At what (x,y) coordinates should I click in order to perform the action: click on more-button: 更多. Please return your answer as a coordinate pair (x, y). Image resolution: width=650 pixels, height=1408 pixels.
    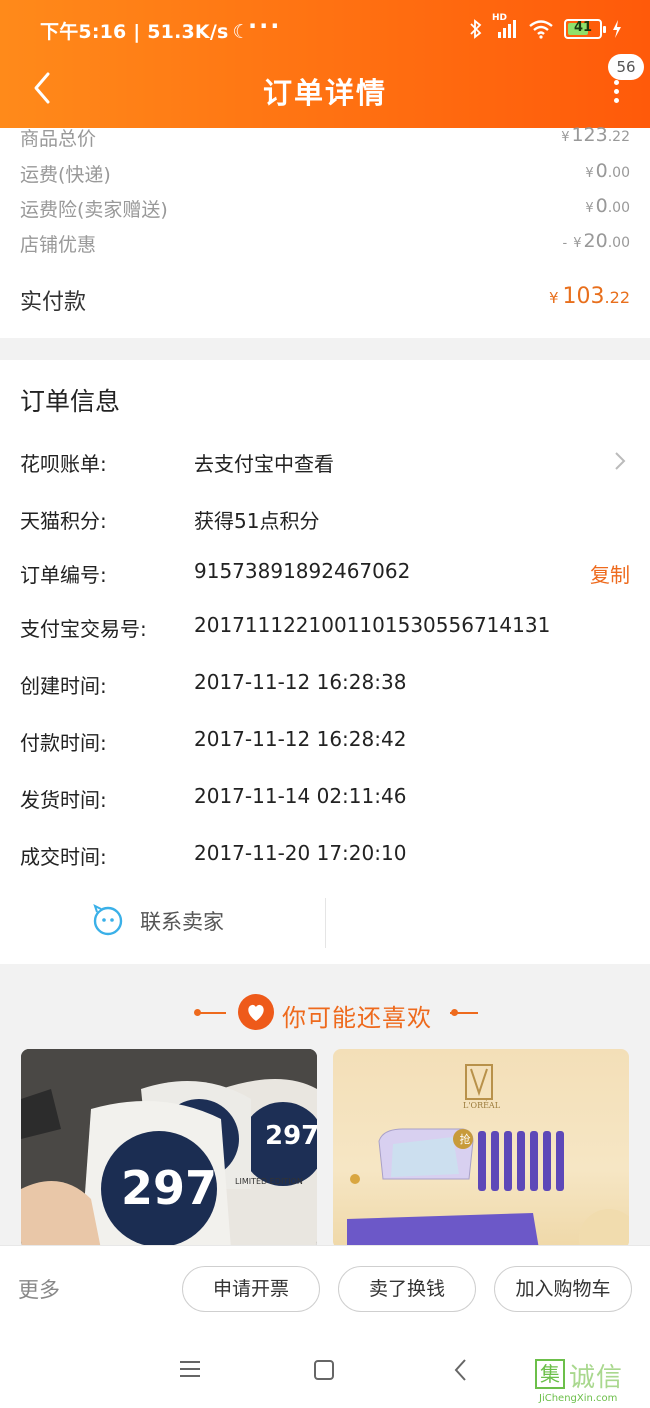
    Looking at the image, I should click on (39, 1289).